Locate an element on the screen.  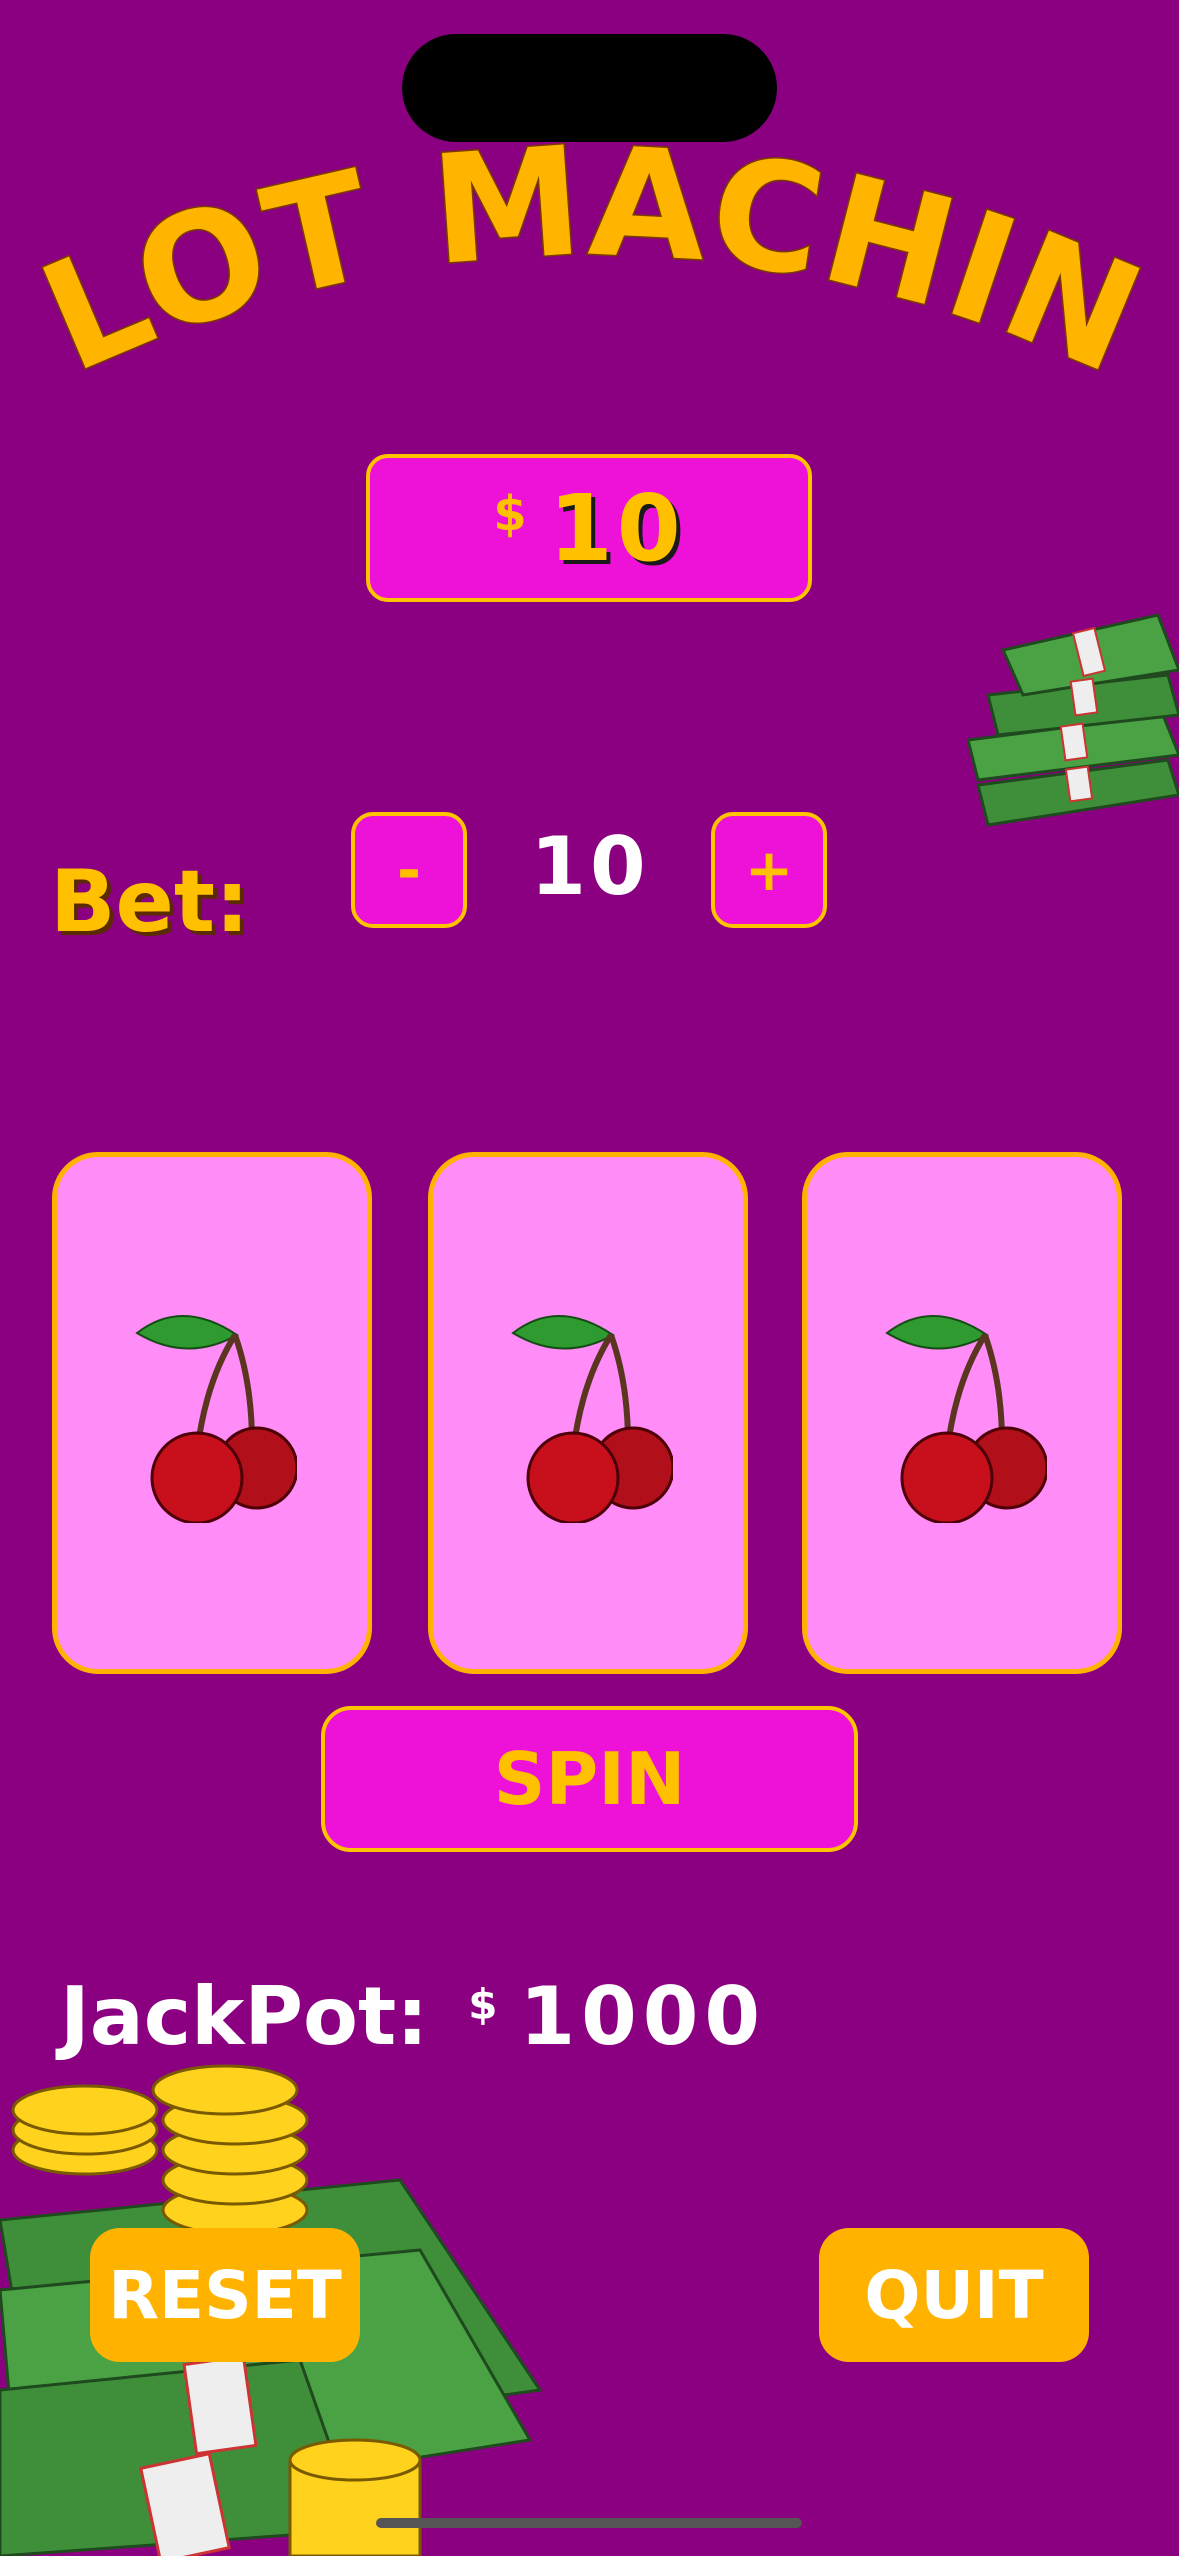
balance-amount: 10 is located at coordinates (616, 528).